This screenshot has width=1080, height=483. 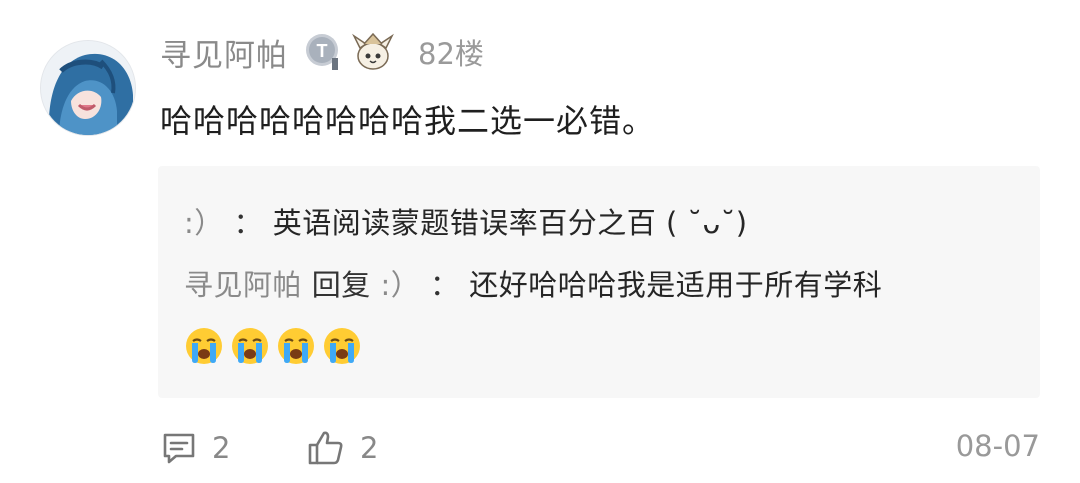 What do you see at coordinates (204, 223) in the screenshot?
I see `reply-author: :）` at bounding box center [204, 223].